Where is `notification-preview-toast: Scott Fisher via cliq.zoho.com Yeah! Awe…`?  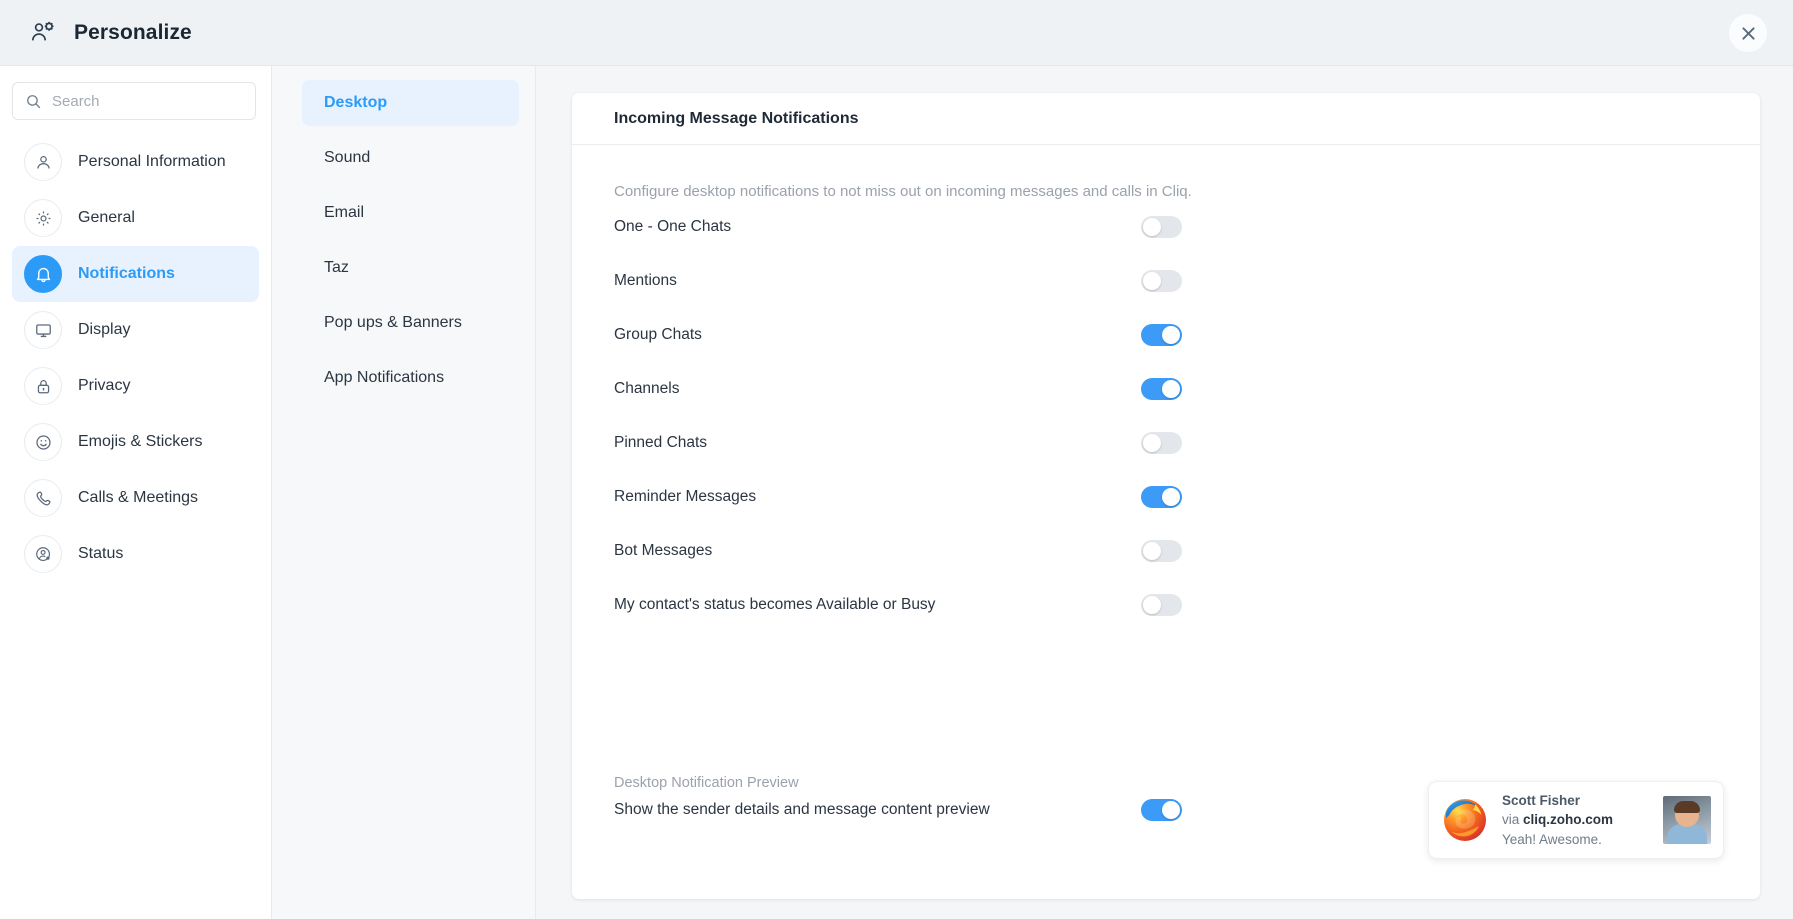 notification-preview-toast: Scott Fisher via cliq.zoho.com Yeah! Awe… is located at coordinates (1576, 820).